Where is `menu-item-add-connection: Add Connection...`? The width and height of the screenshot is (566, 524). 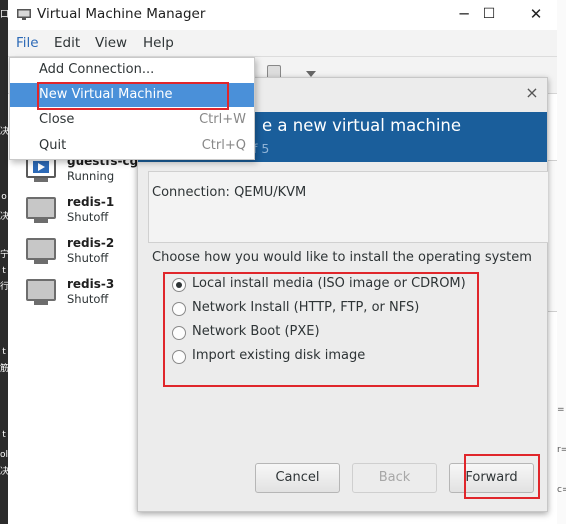
menu-item-add-connection: Add Connection... is located at coordinates (132, 70).